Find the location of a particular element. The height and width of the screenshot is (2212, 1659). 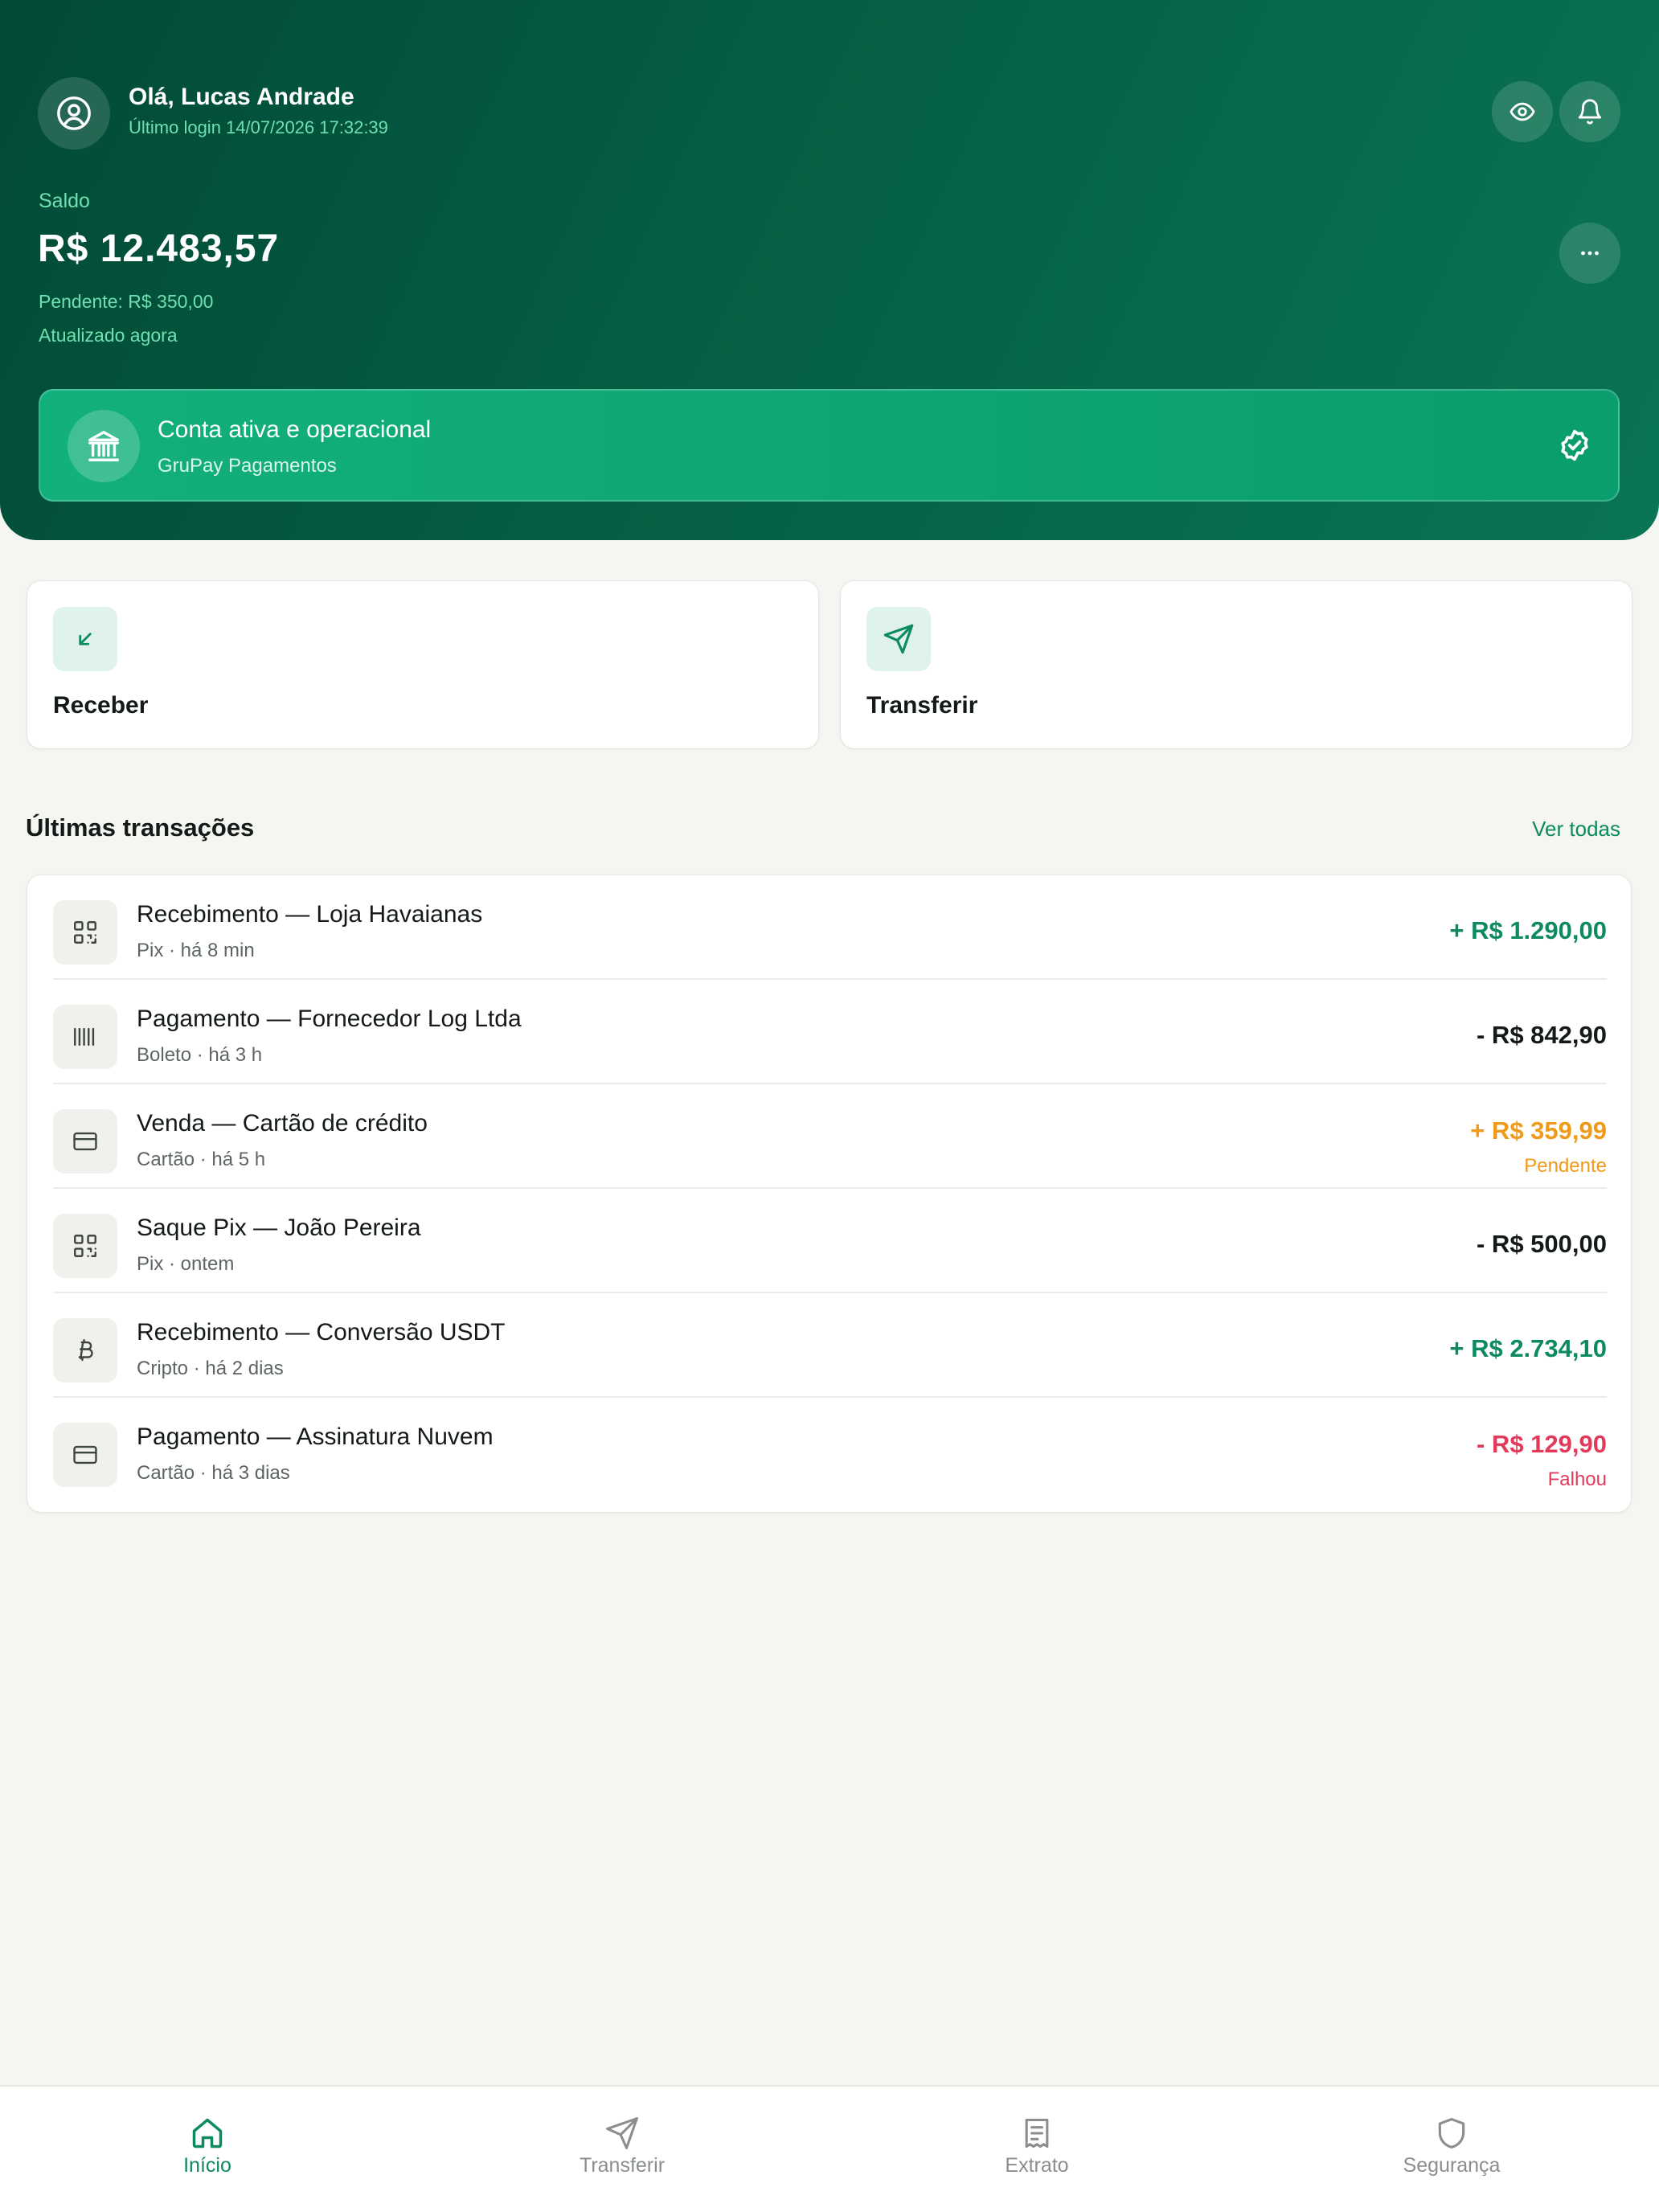

nav-label: Segurança is located at coordinates (1452, 2165).